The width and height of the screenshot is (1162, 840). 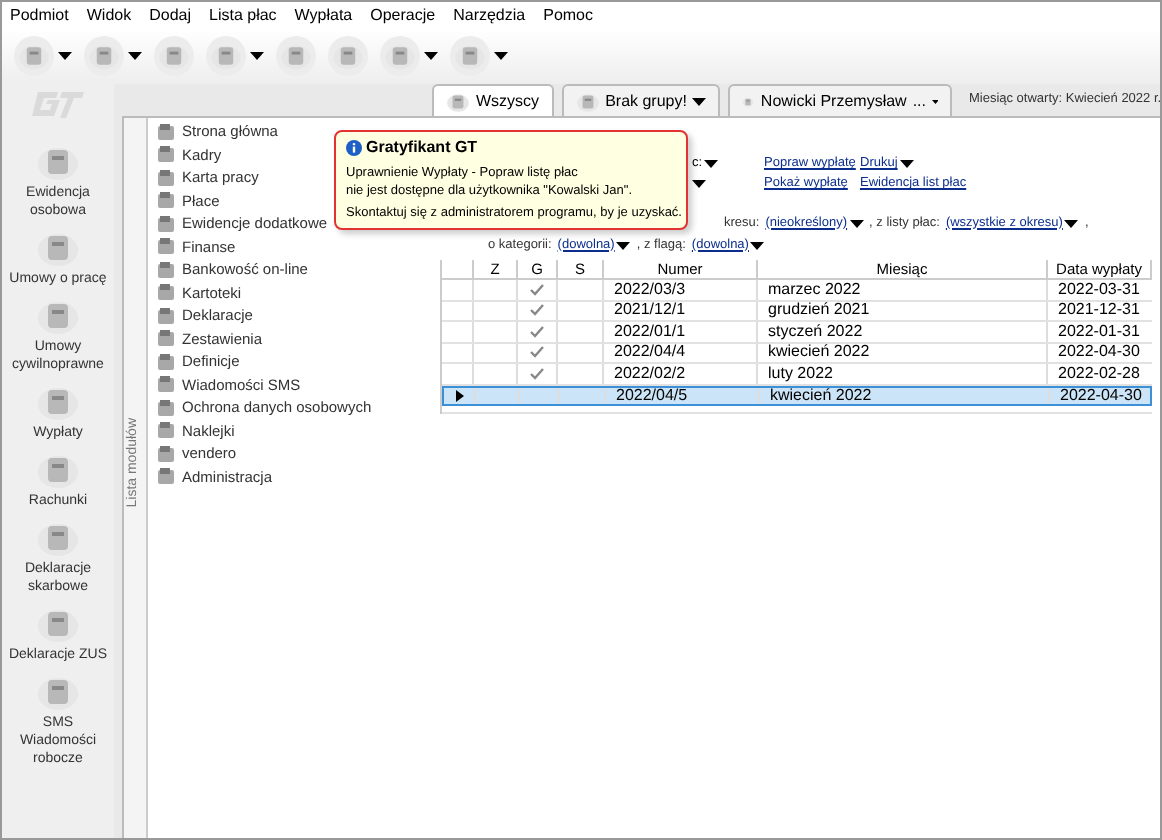 I want to click on table-cell: 2022/04/5, so click(x=652, y=395).